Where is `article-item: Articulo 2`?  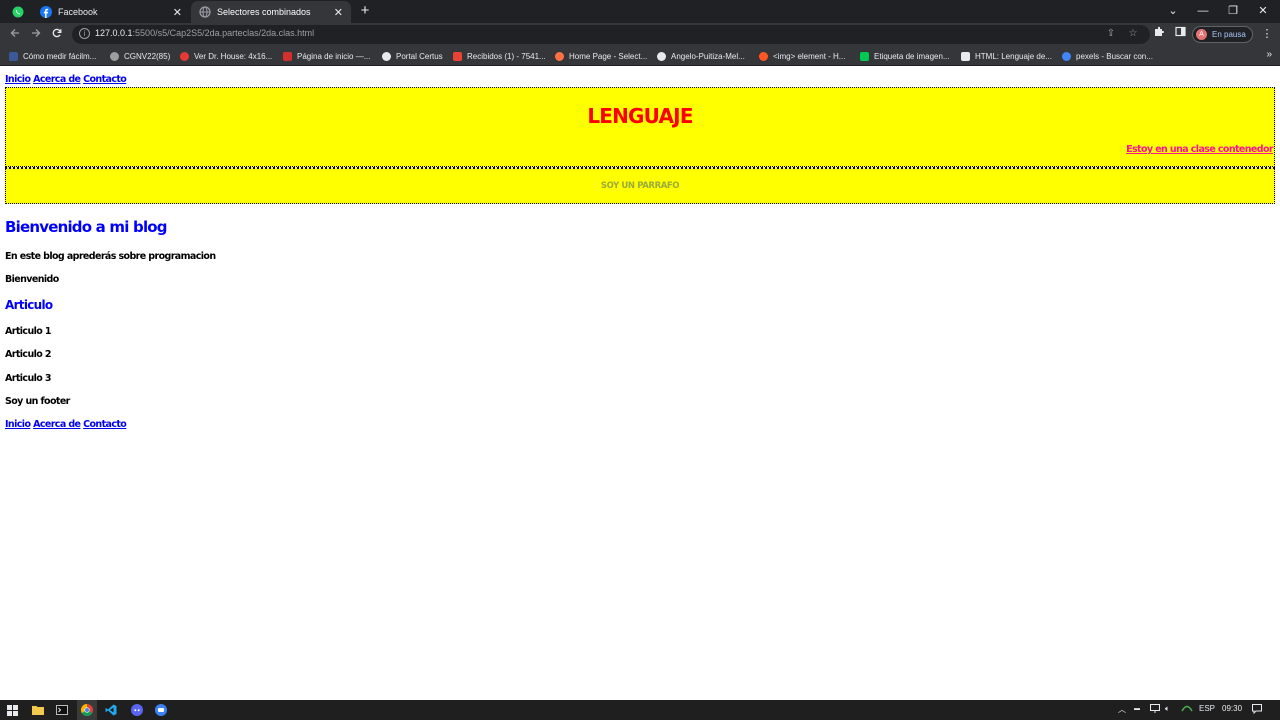
article-item: Articulo 2 is located at coordinates (28, 354).